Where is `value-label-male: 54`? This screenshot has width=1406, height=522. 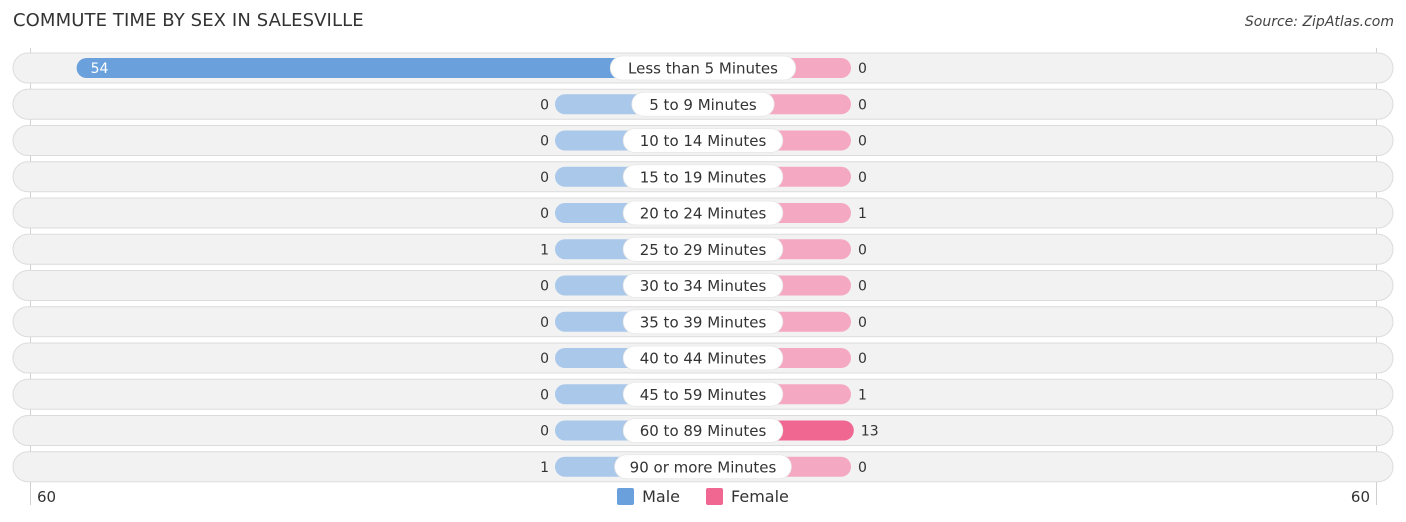 value-label-male: 54 is located at coordinates (100, 69).